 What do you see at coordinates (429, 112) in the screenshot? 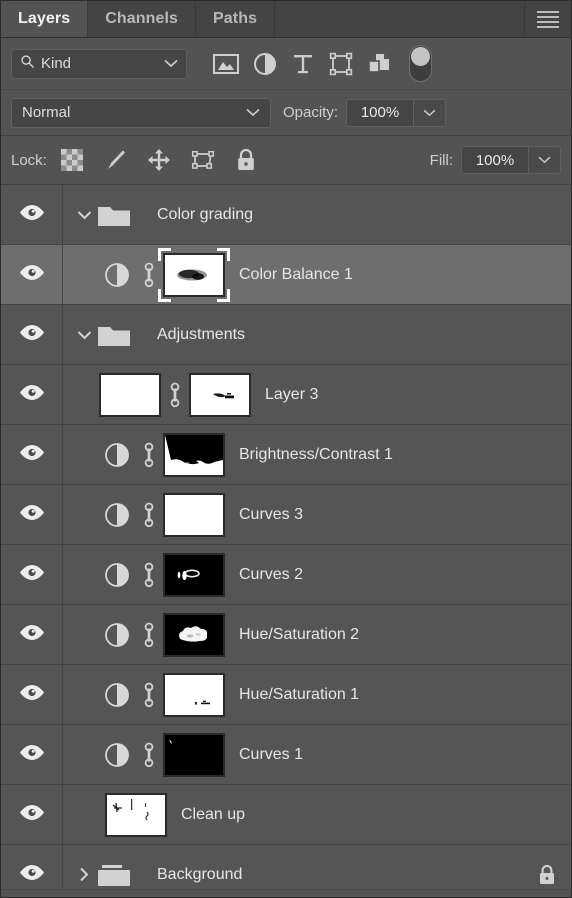
I see `opacity-stepper-button` at bounding box center [429, 112].